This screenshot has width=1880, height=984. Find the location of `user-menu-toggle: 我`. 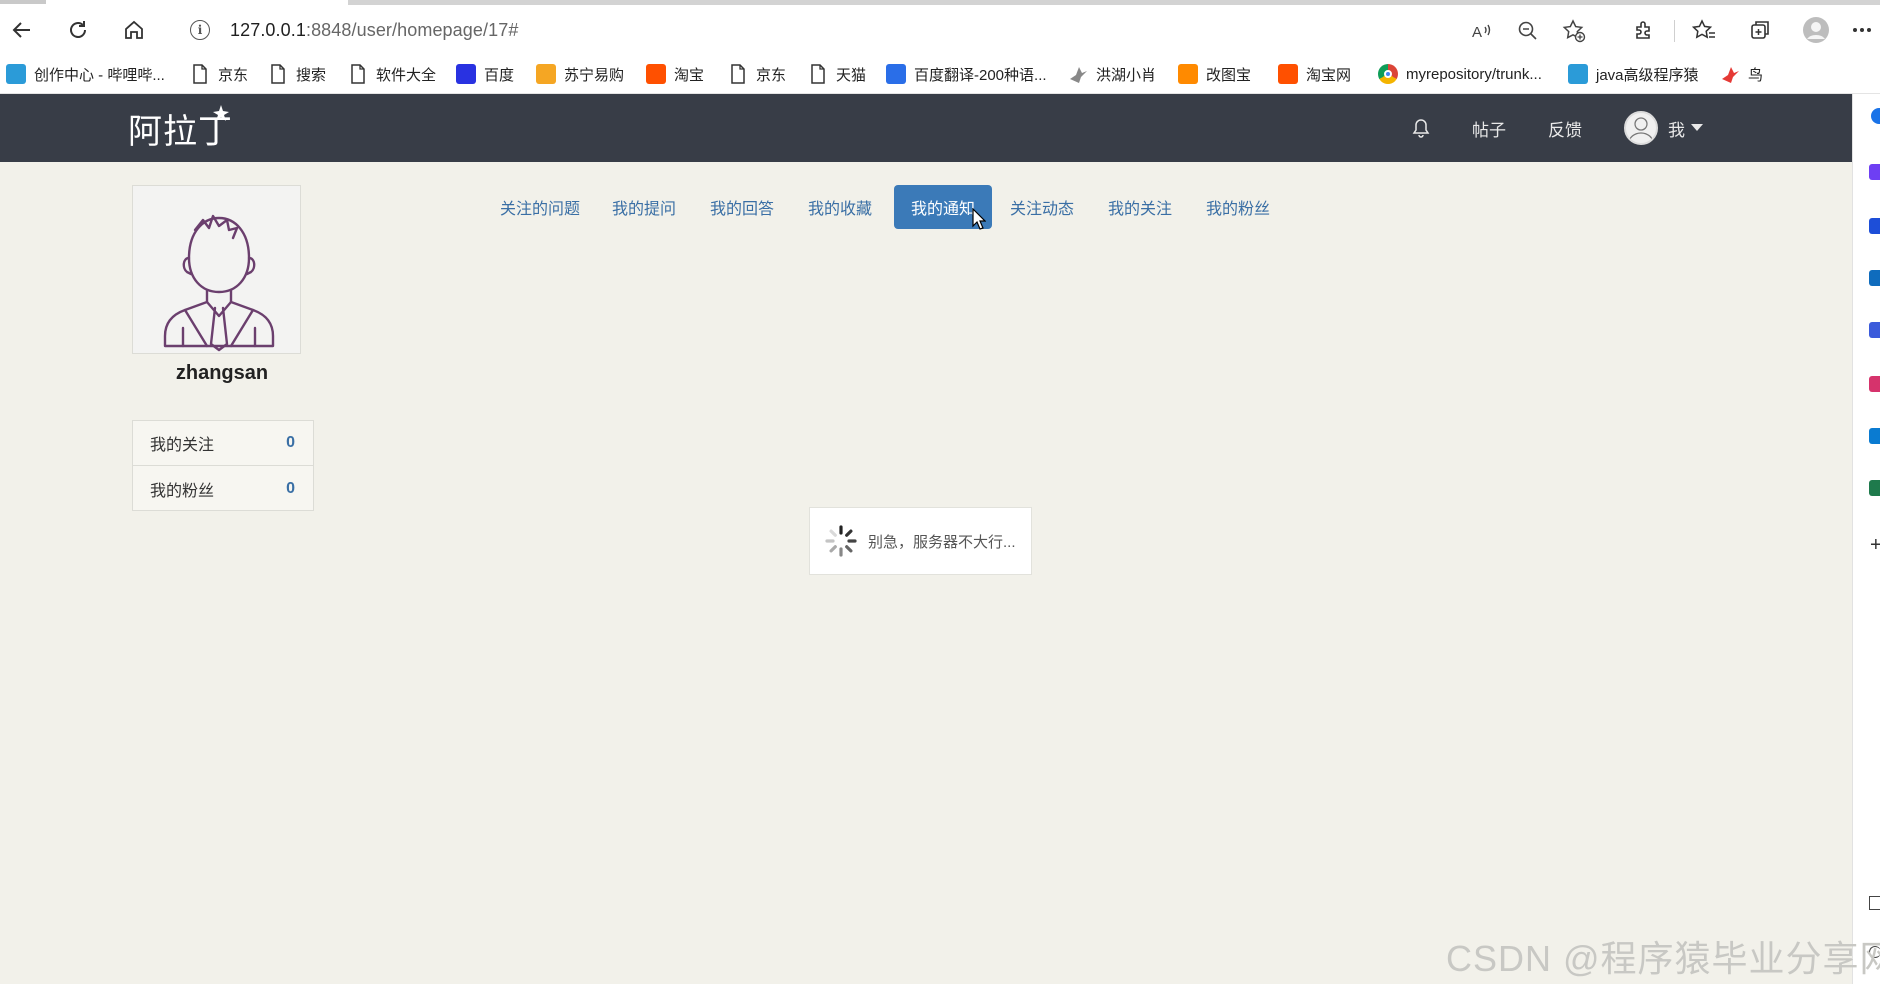

user-menu-toggle: 我 is located at coordinates (1663, 128).